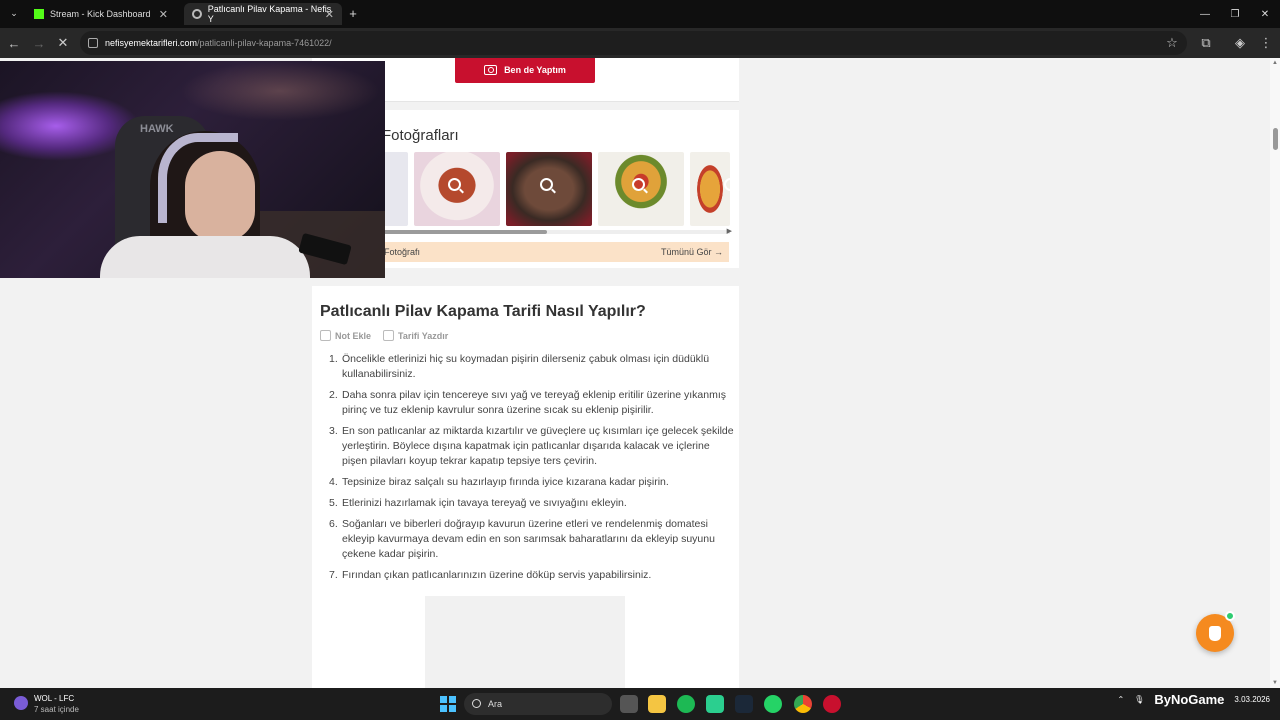 The image size is (1280, 720). Describe the element at coordinates (535, 69) in the screenshot. I see `made-it-label: Ben de Yaptım` at that location.